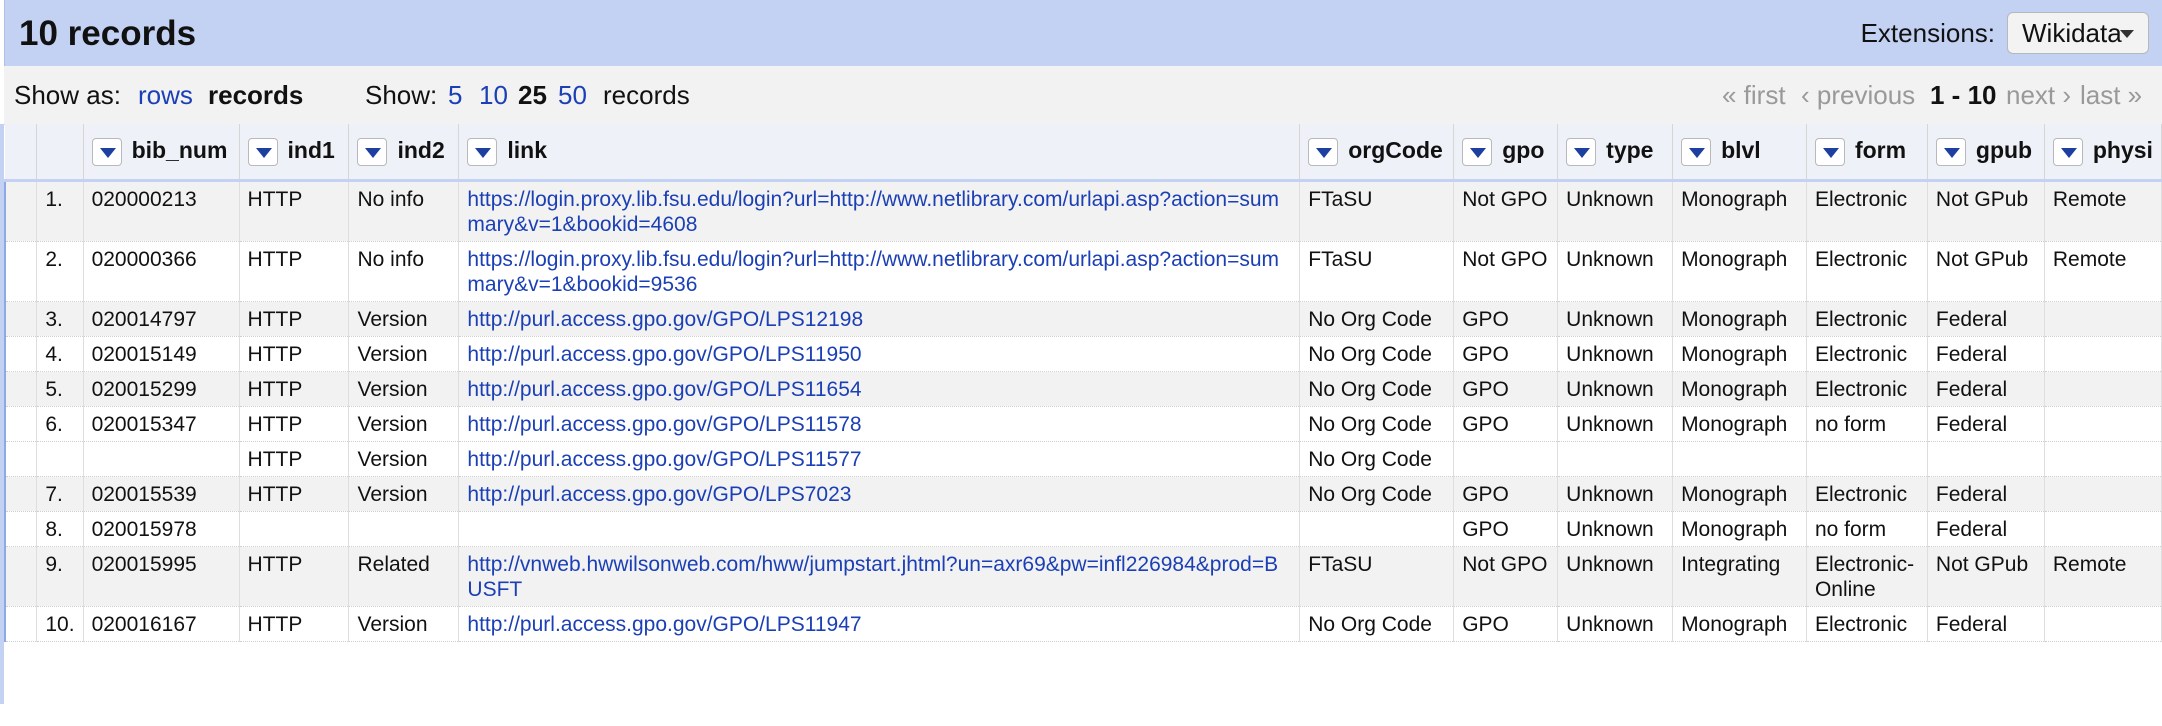 The width and height of the screenshot is (2162, 726). I want to click on gpub-cell: Not GPub, so click(1986, 211).